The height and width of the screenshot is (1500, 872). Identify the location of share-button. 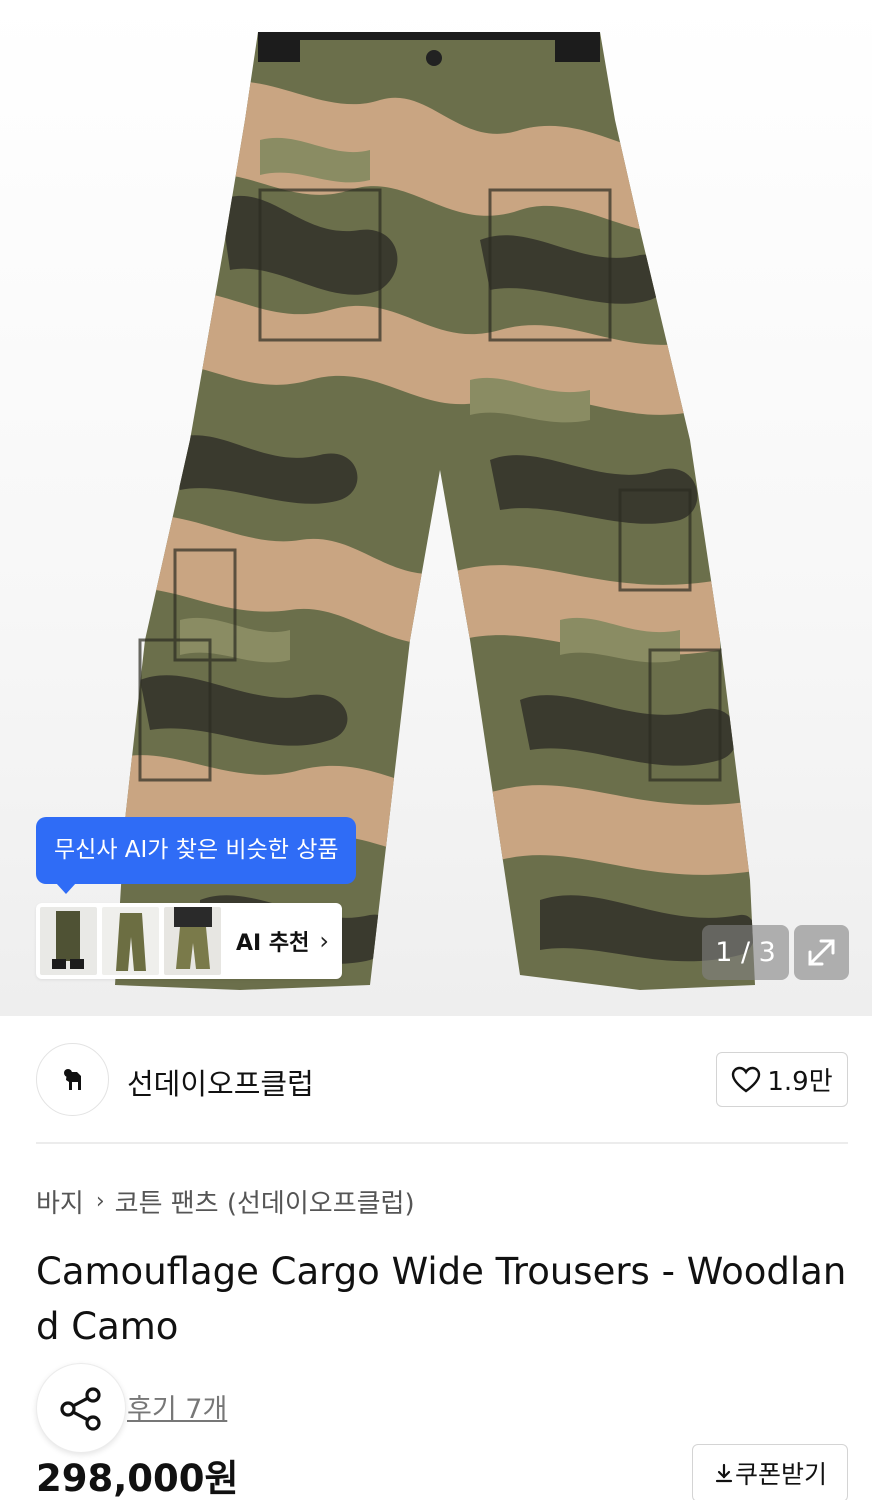
(81, 1408).